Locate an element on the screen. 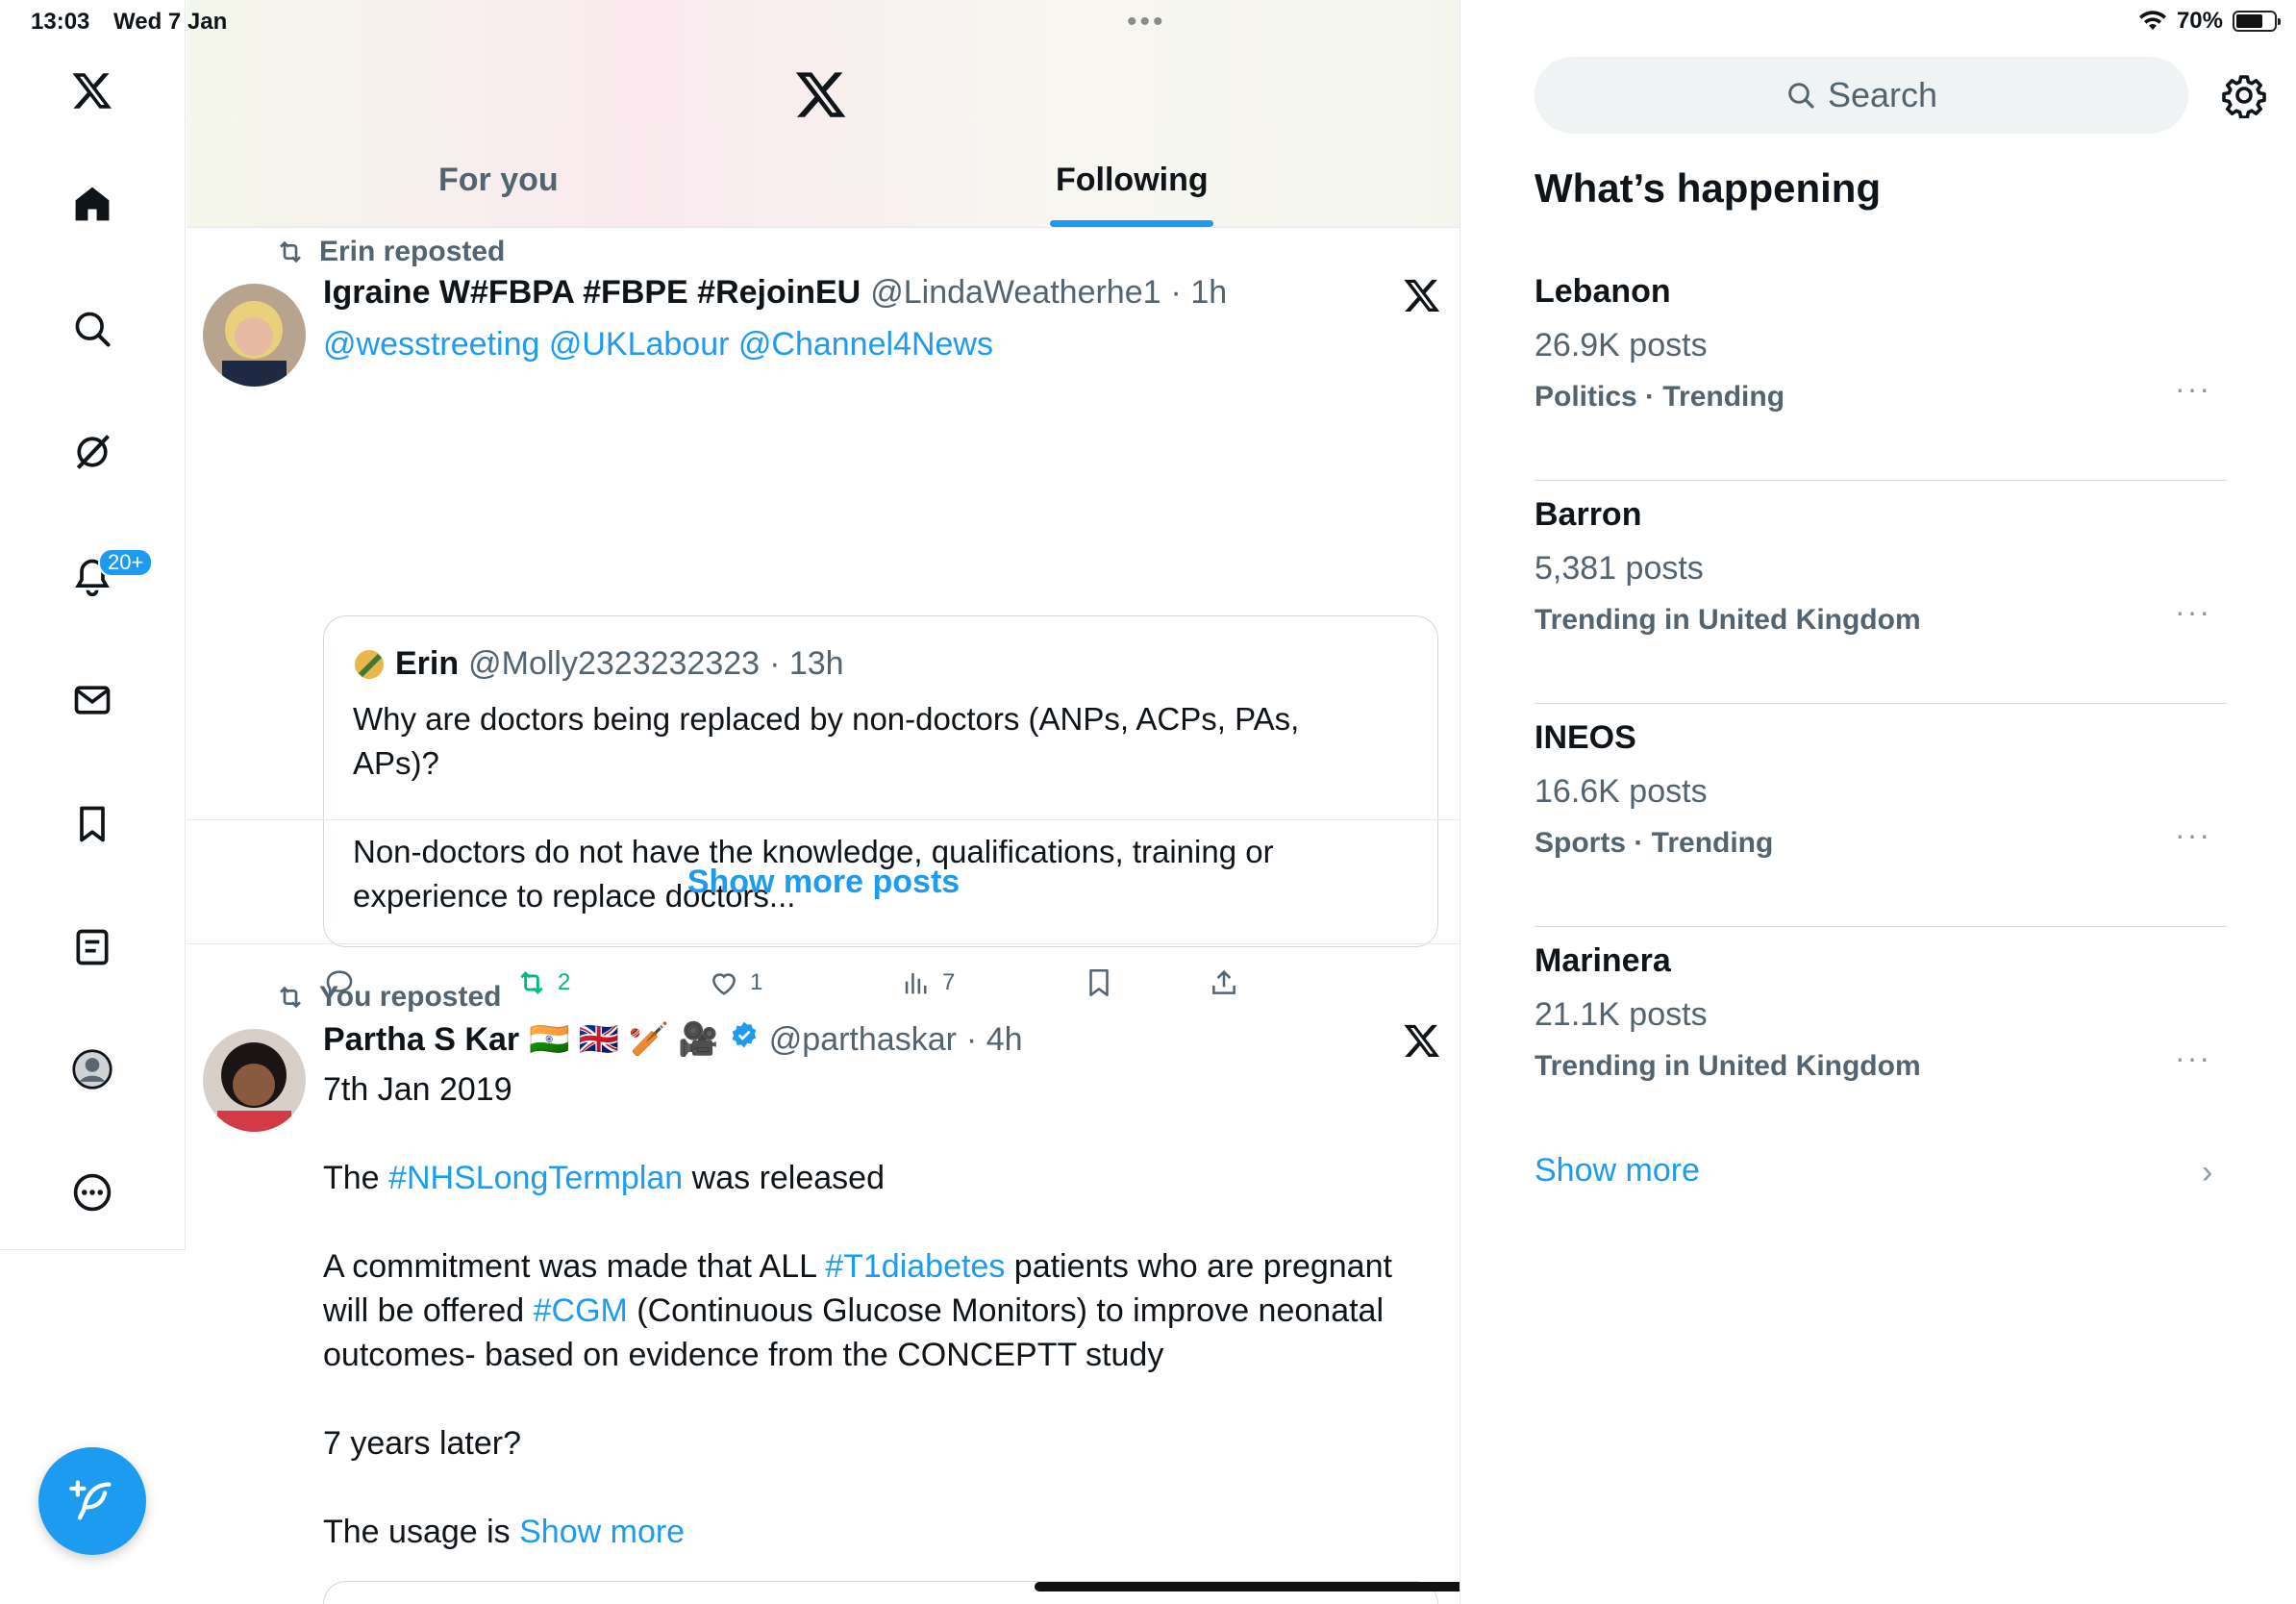 The width and height of the screenshot is (2296, 1604). wifi-icon is located at coordinates (2152, 20).